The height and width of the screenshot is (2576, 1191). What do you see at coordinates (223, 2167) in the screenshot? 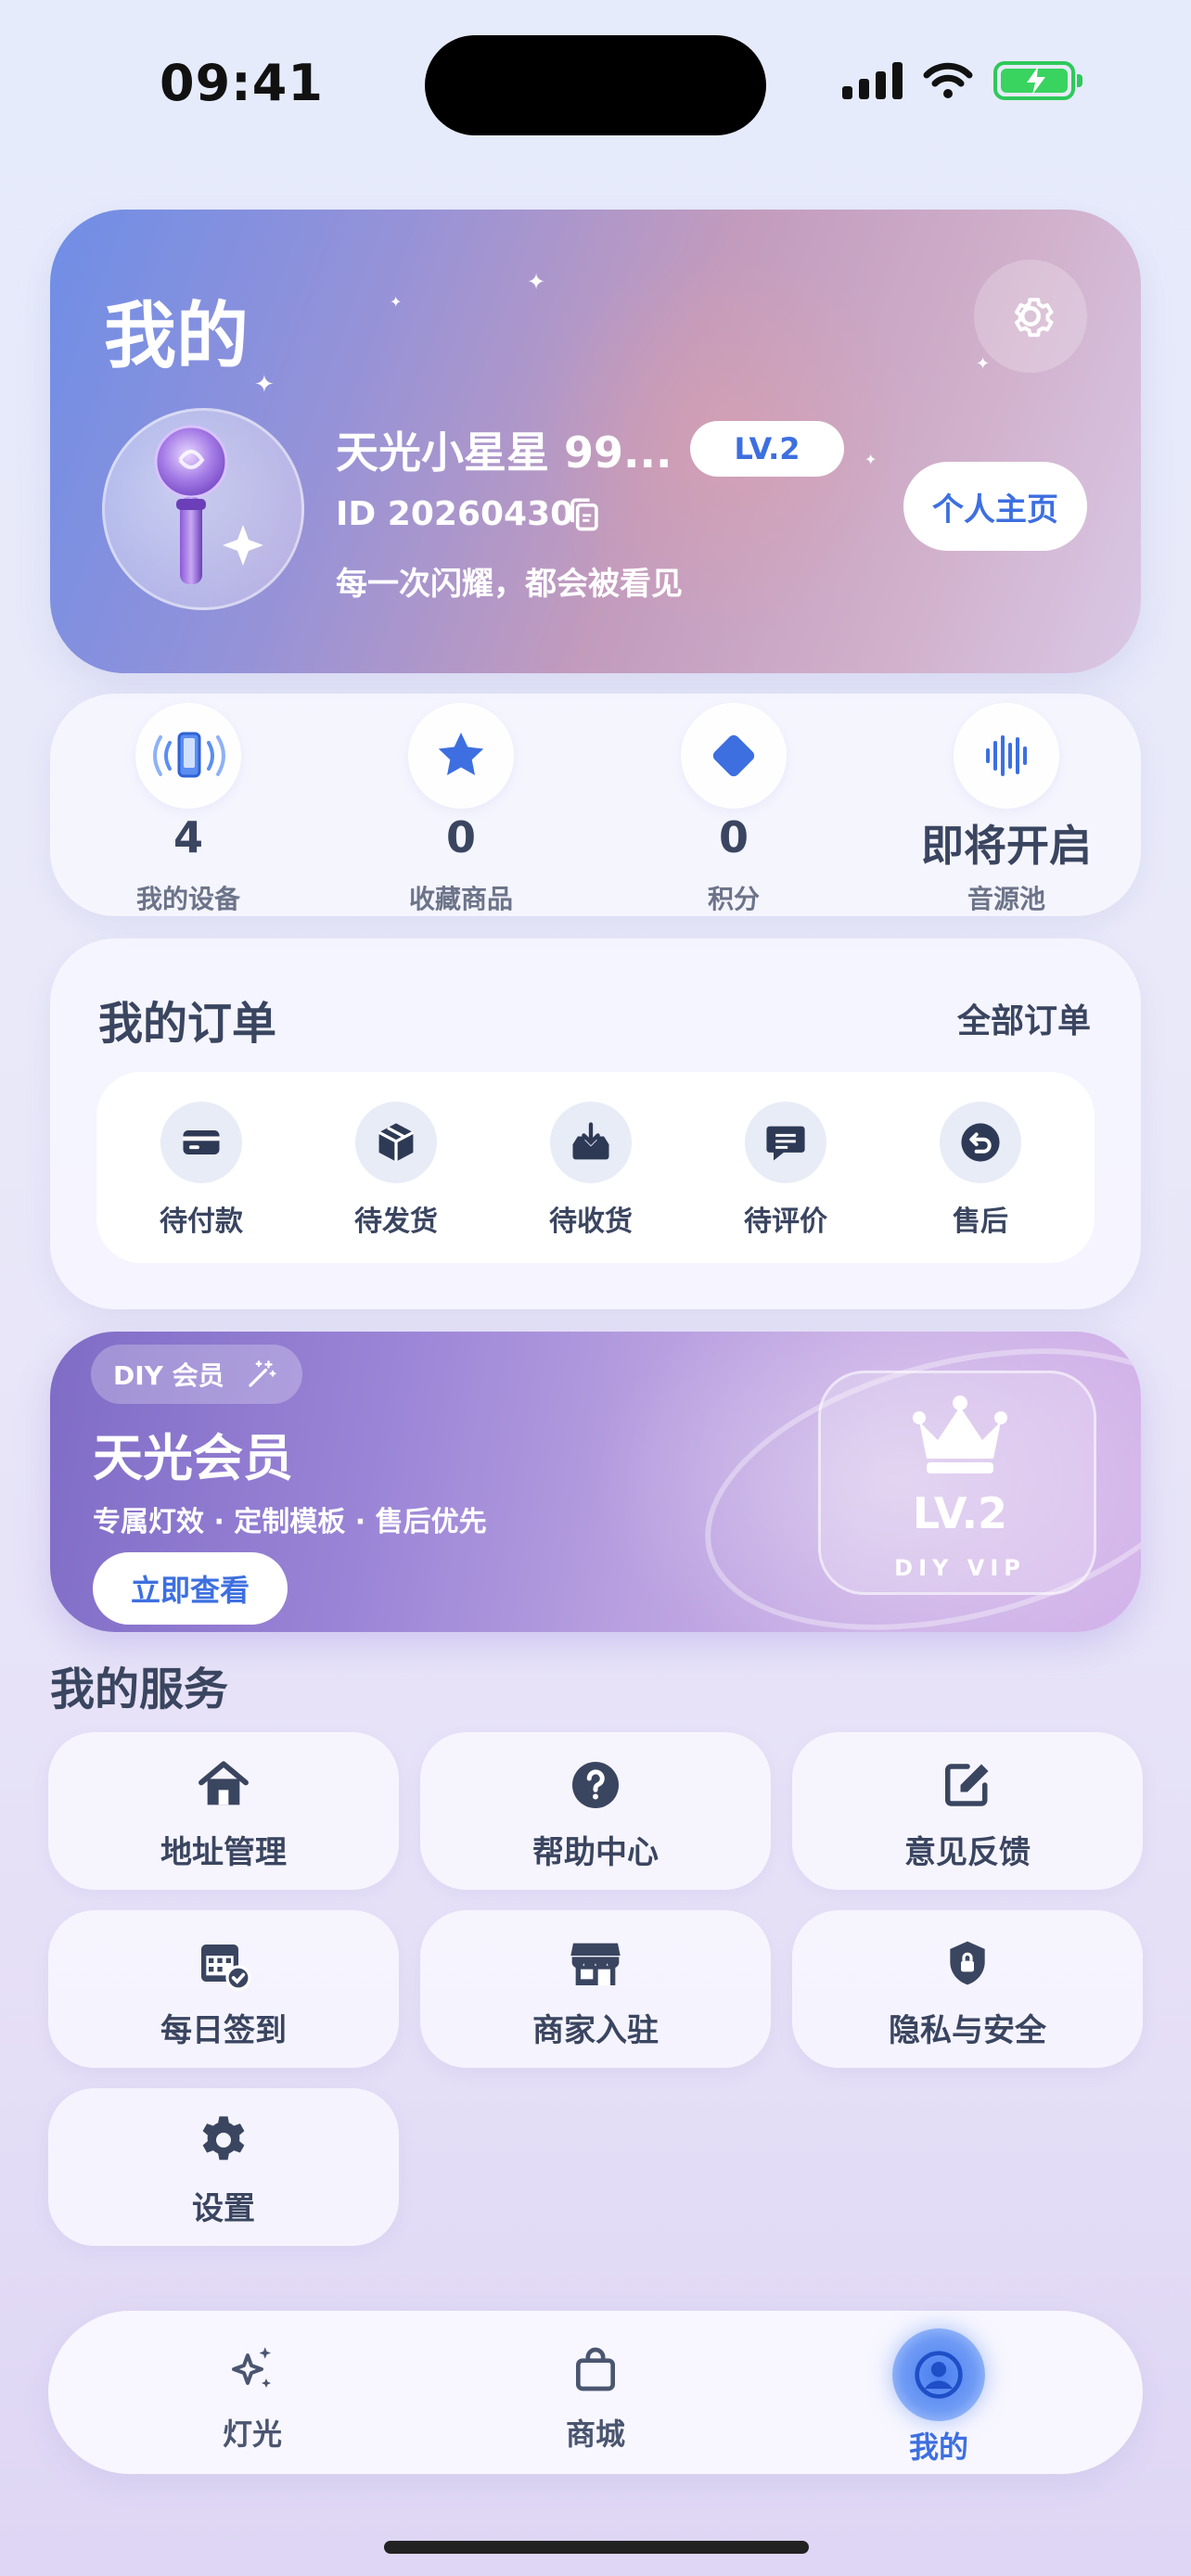
I see `service-settings: 设置` at bounding box center [223, 2167].